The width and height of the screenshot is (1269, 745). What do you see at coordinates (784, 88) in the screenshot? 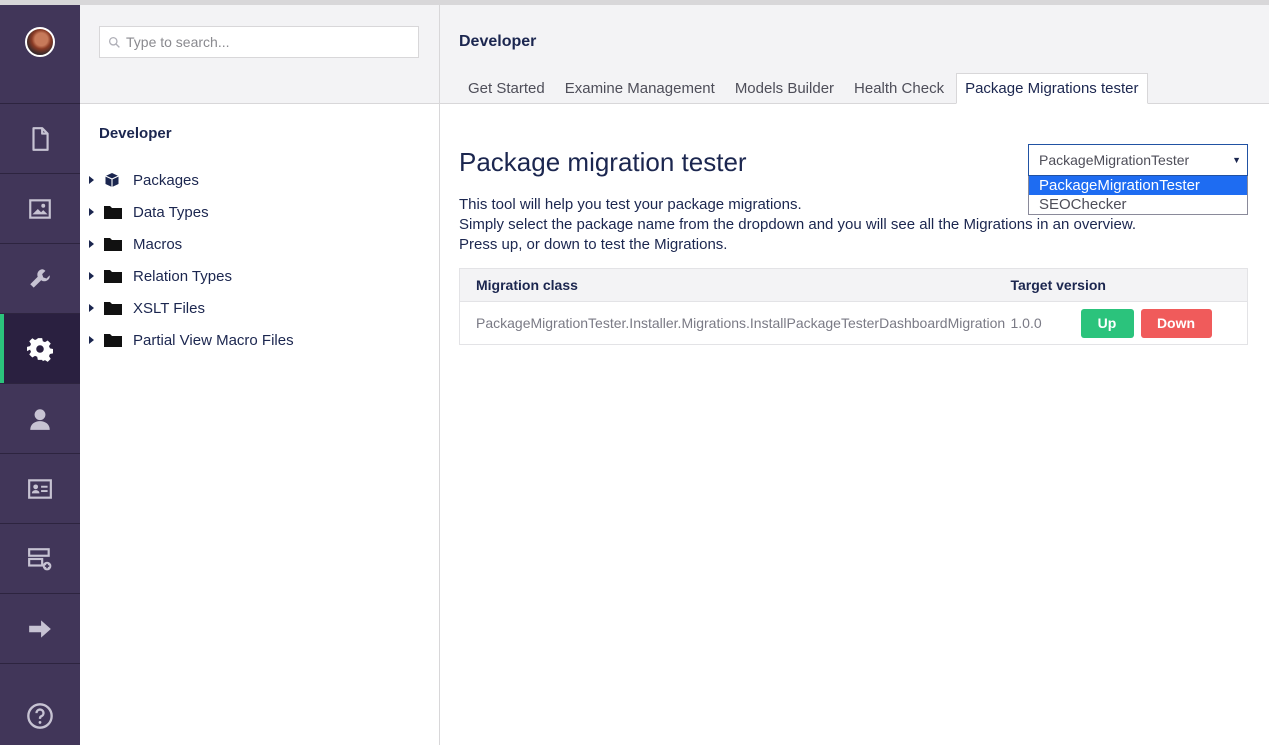
I see `tab-models-builder: Models Builder` at bounding box center [784, 88].